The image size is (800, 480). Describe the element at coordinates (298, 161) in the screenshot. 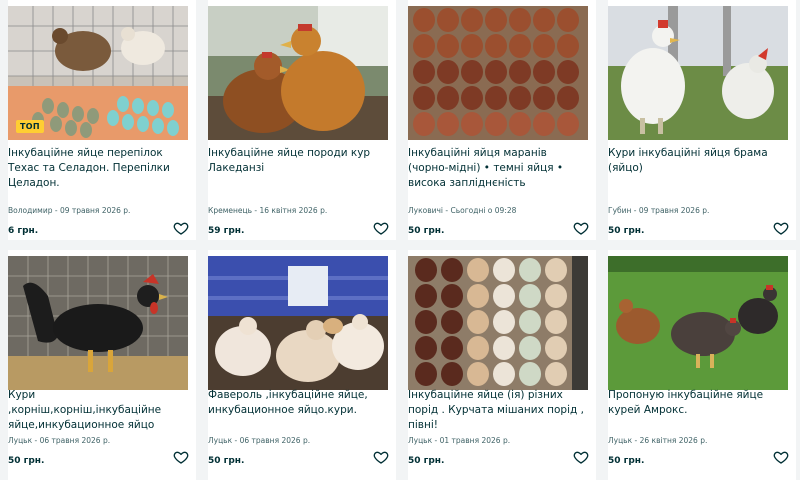

I see `listing-title: Інкубаційне яйце породи кур Лакеданзі` at that location.